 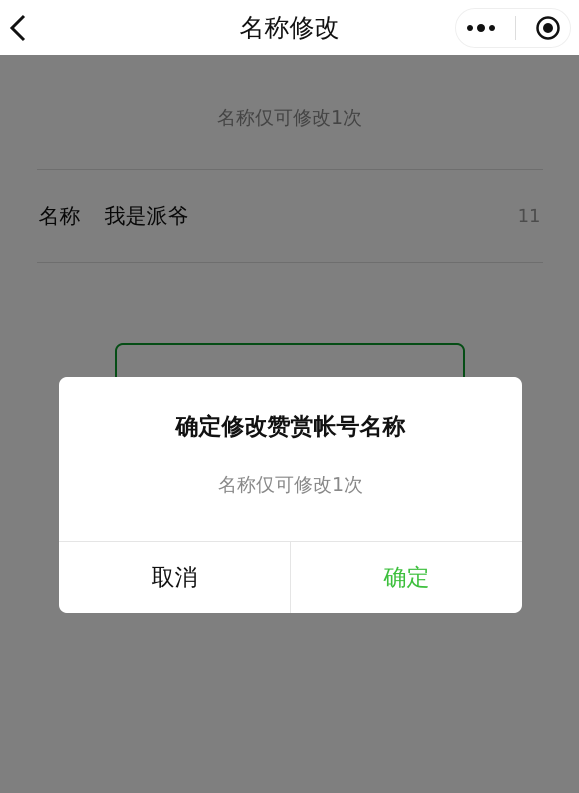 I want to click on name-input: 我是派爷, so click(x=146, y=216).